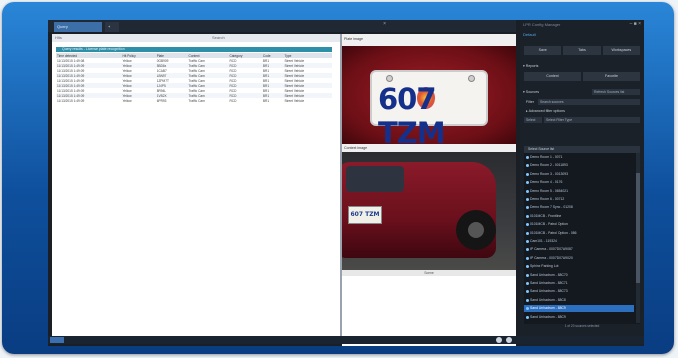 Image resolution: width=678 pixels, height=358 pixels. I want to click on table-cell: Street Vehicle, so click(294, 100).